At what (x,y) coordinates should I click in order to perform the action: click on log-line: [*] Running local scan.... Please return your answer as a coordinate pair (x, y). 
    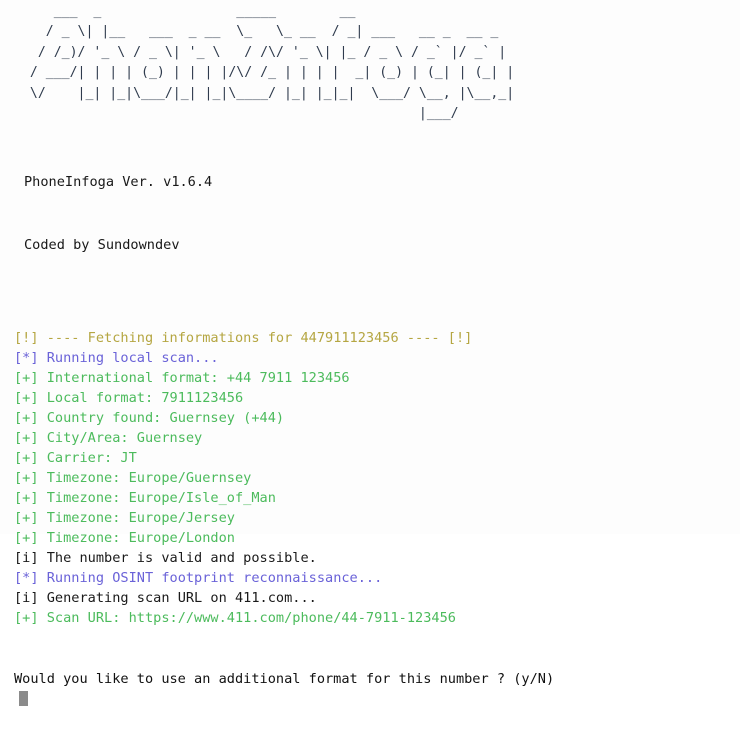
    Looking at the image, I should click on (377, 358).